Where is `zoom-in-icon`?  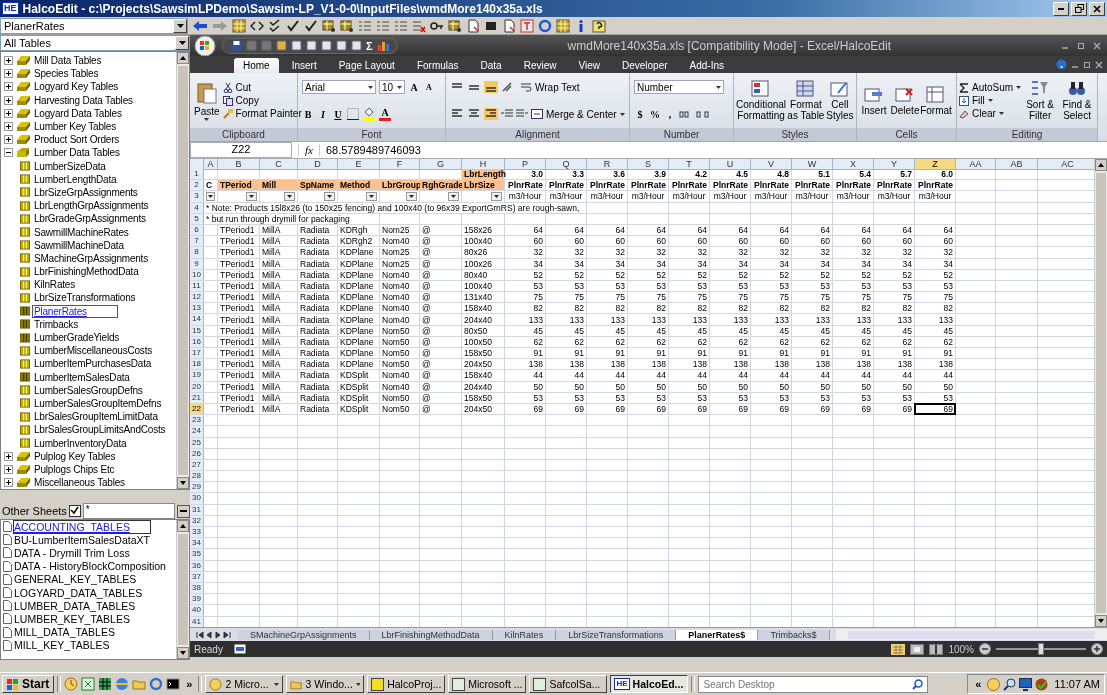
zoom-in-icon is located at coordinates (1097, 649).